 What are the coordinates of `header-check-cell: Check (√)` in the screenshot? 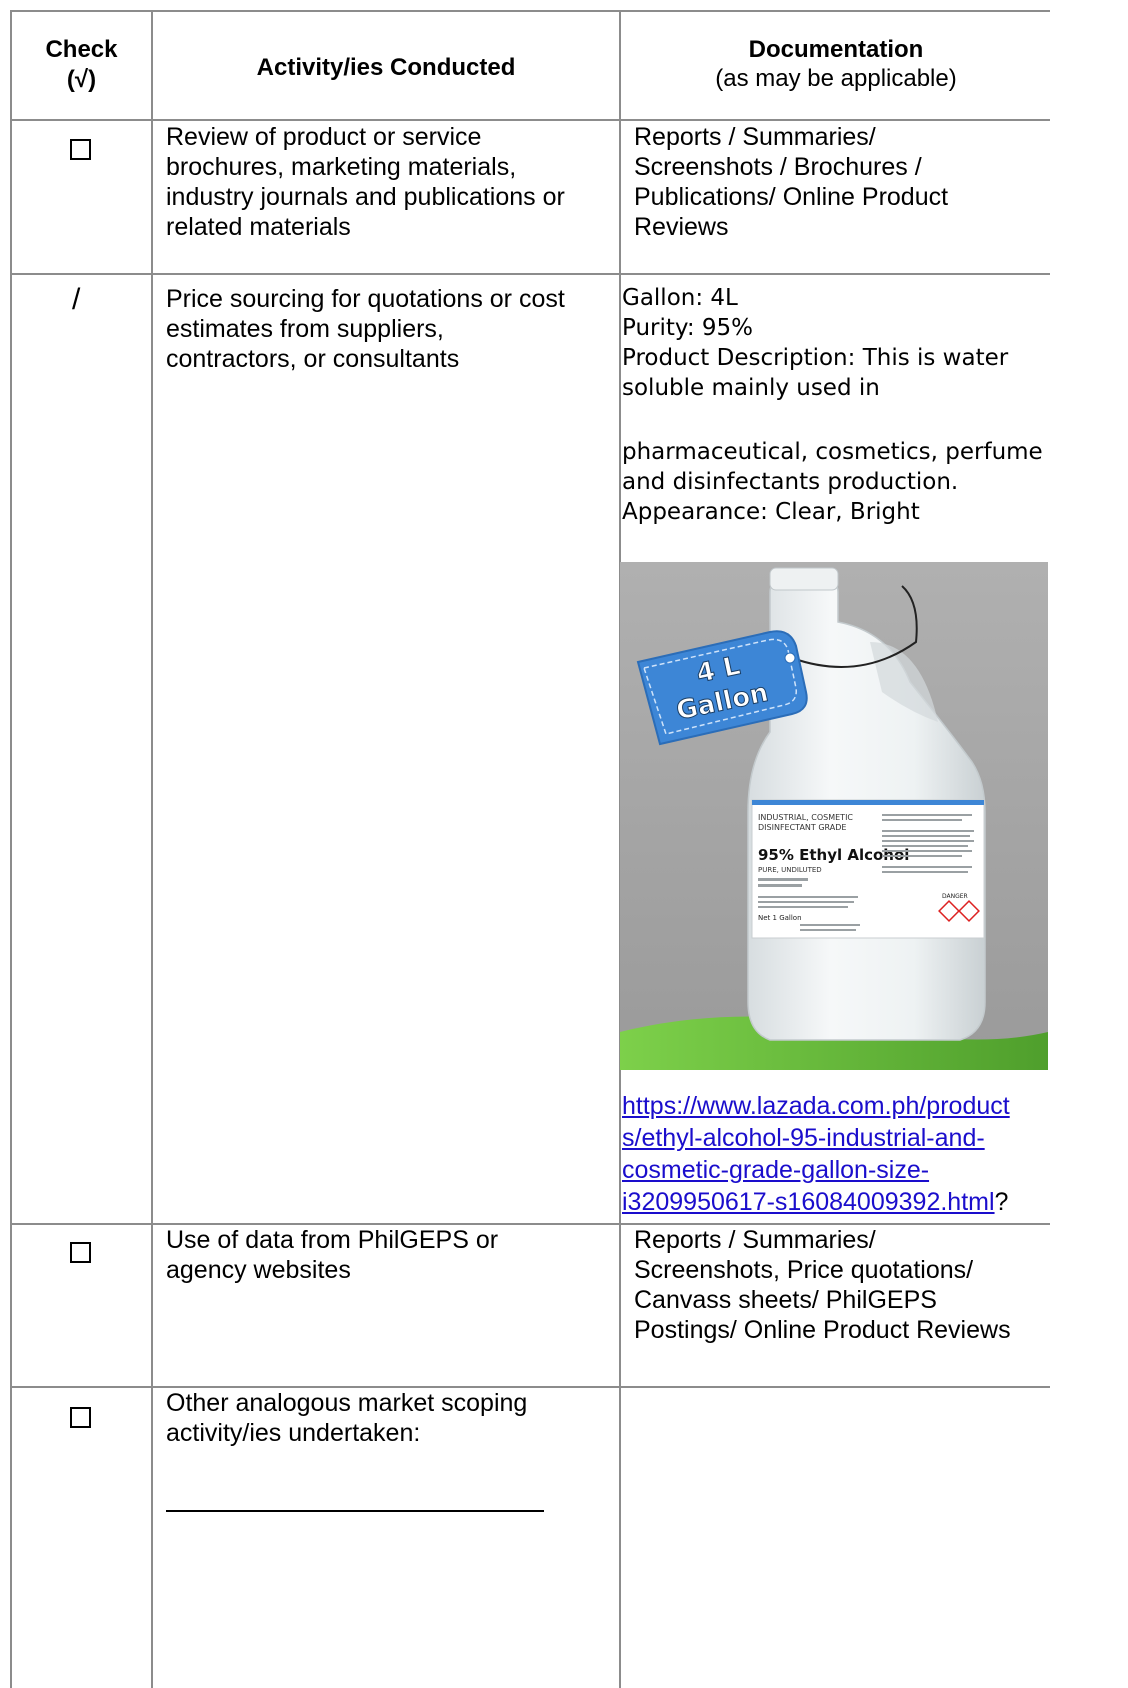 It's located at (81, 65).